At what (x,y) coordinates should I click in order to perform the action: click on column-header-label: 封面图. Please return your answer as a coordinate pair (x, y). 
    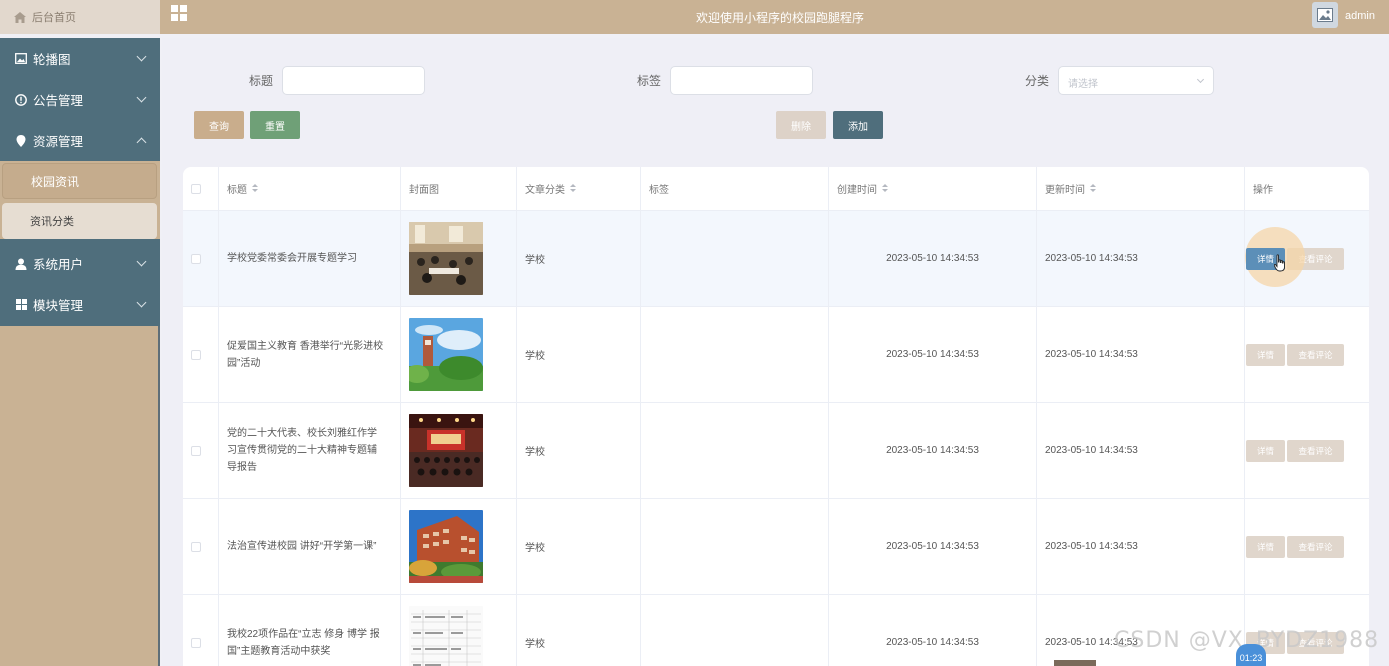
    Looking at the image, I should click on (424, 190).